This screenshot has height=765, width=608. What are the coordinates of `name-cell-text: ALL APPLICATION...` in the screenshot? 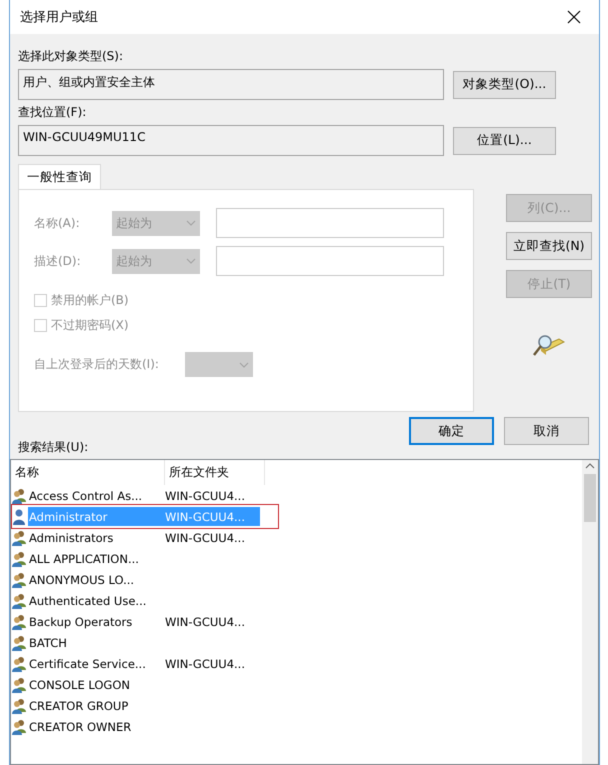 It's located at (84, 559).